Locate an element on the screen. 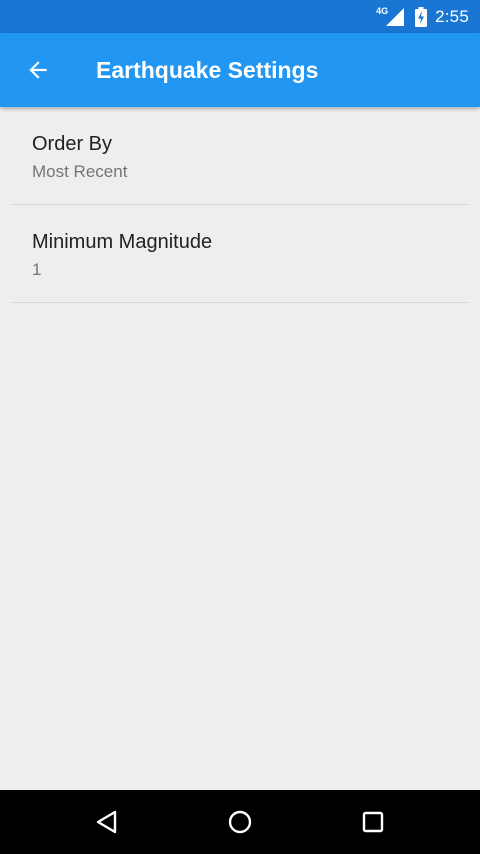  nav-home-icon is located at coordinates (240, 822).